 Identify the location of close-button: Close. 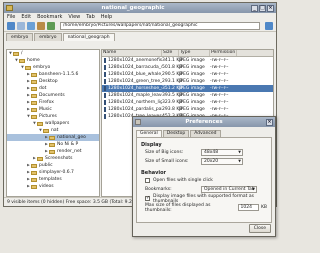
(259, 228).